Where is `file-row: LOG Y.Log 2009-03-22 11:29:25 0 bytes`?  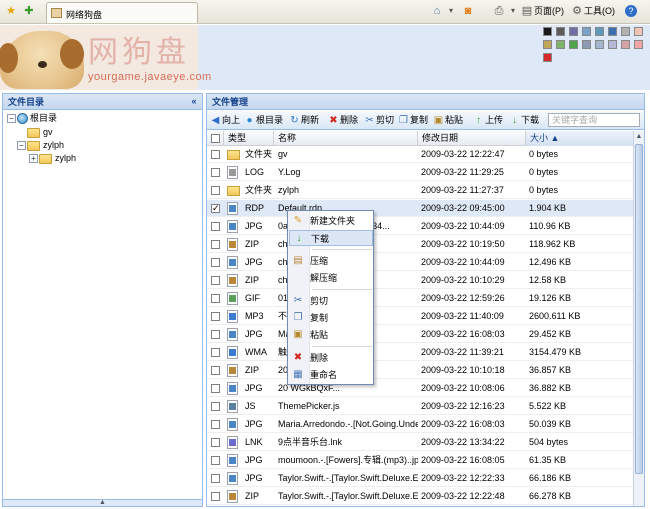
file-row: LOG Y.Log 2009-03-22 11:29:25 0 bytes is located at coordinates (422, 172).